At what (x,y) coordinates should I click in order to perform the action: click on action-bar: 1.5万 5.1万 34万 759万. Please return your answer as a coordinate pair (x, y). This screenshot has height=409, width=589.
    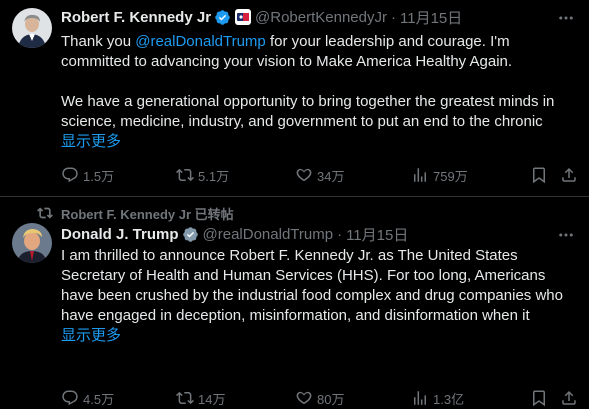
    Looking at the image, I should click on (321, 175).